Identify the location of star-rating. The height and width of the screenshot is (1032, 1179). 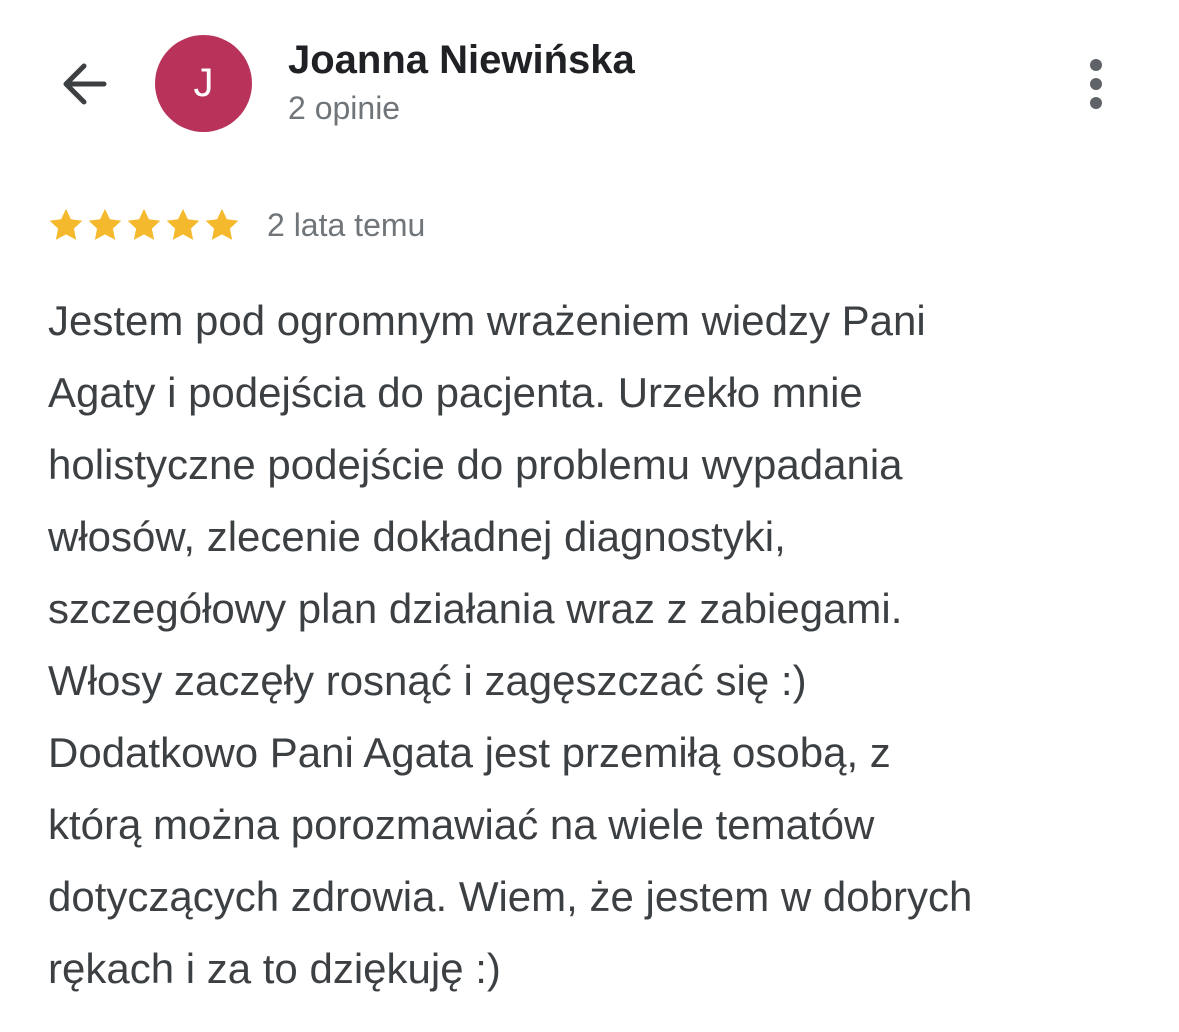
(144, 225).